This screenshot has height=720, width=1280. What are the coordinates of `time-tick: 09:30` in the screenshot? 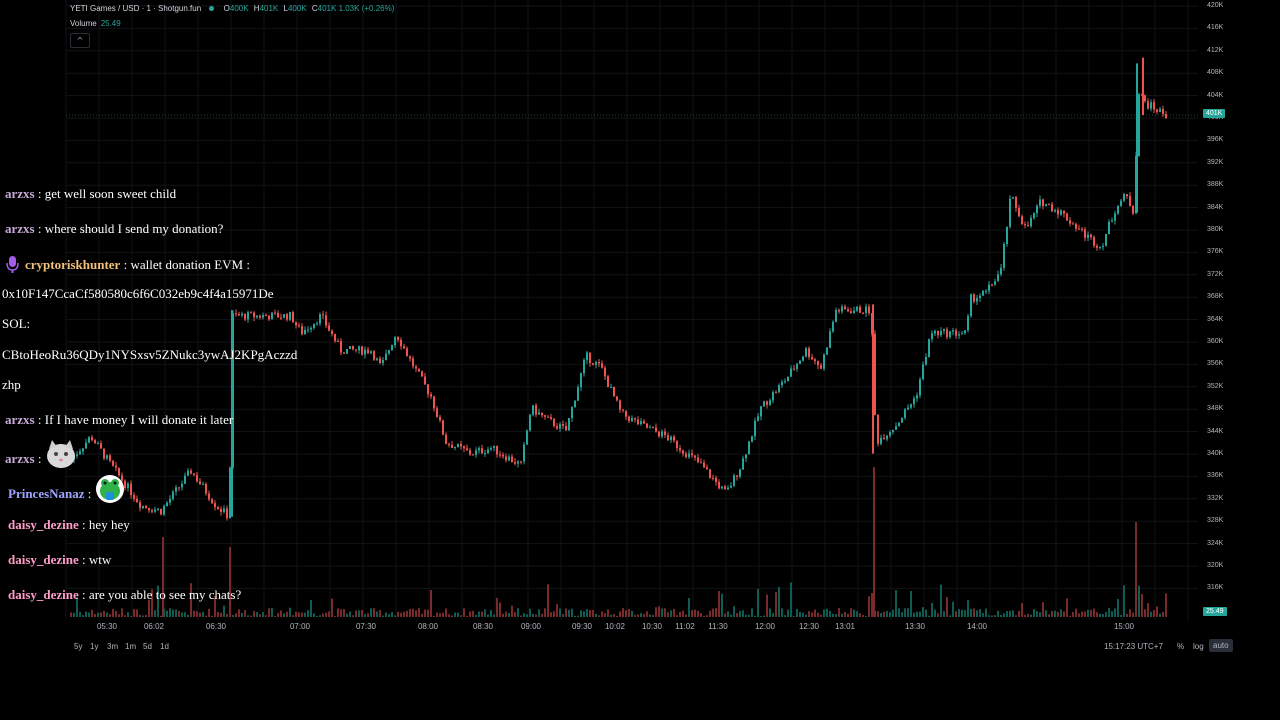 It's located at (582, 626).